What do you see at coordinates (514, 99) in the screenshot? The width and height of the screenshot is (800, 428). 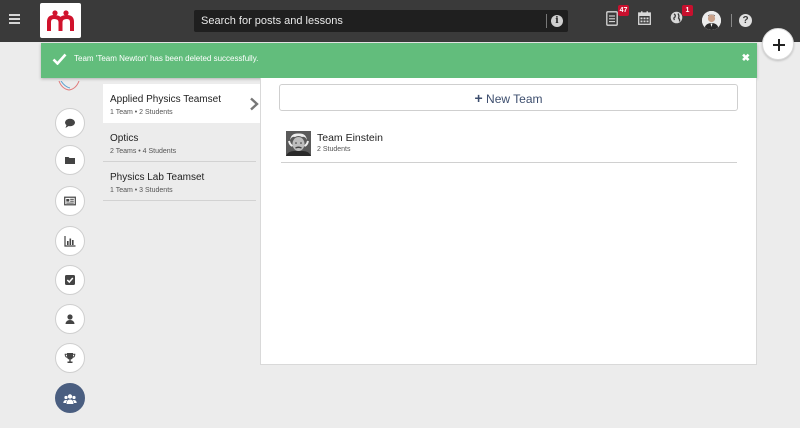 I see `new-team-label: New Team` at bounding box center [514, 99].